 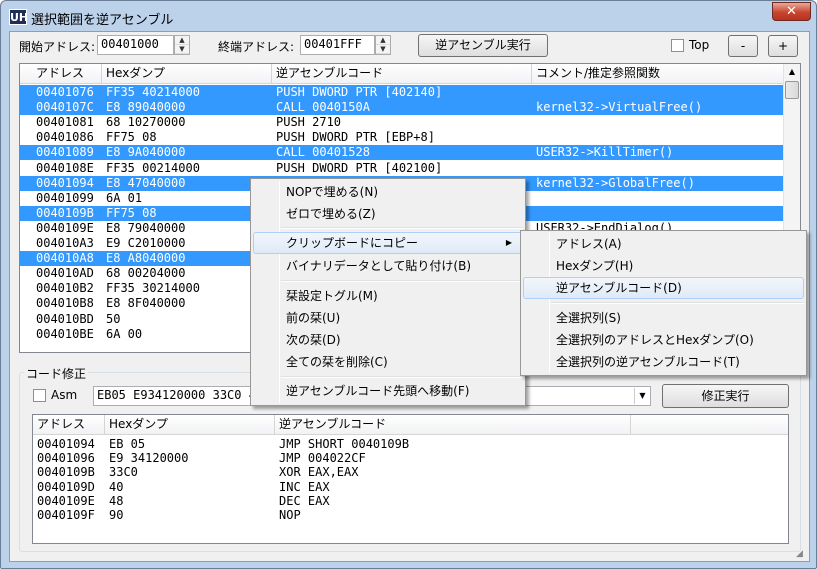 I want to click on cell-hex: 40, so click(x=116, y=486).